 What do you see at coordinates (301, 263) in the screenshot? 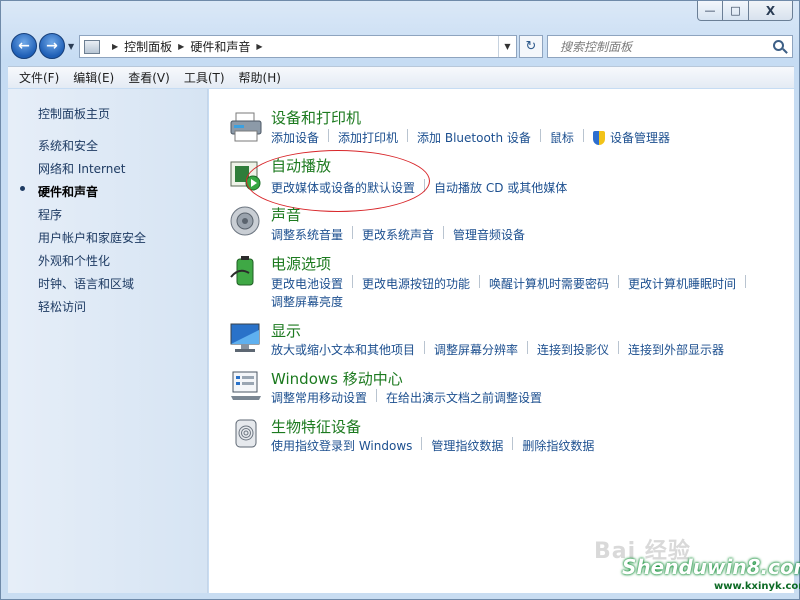
I see `category-title: 电源选项` at bounding box center [301, 263].